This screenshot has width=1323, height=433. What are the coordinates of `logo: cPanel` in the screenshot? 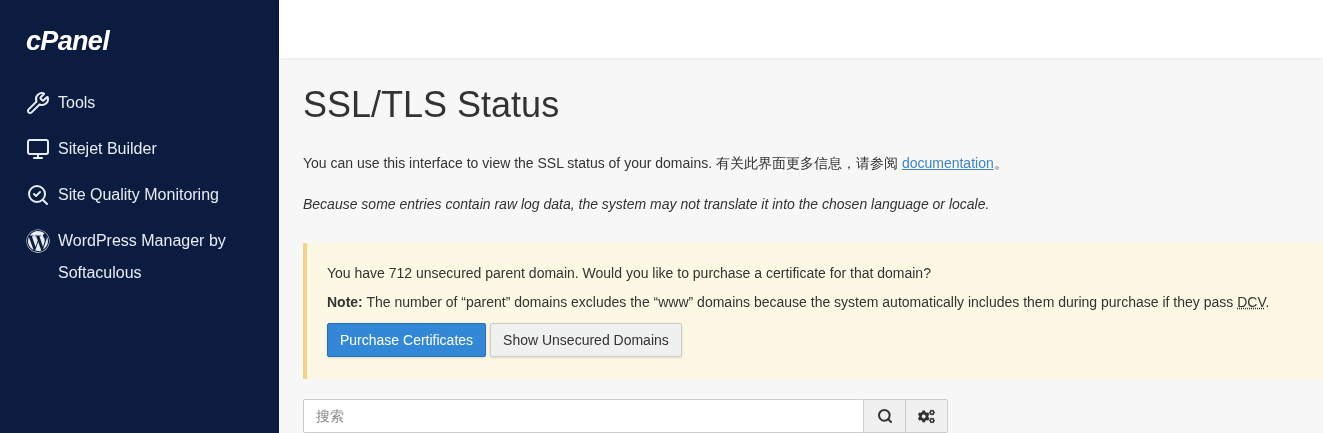 It's located at (67, 41).